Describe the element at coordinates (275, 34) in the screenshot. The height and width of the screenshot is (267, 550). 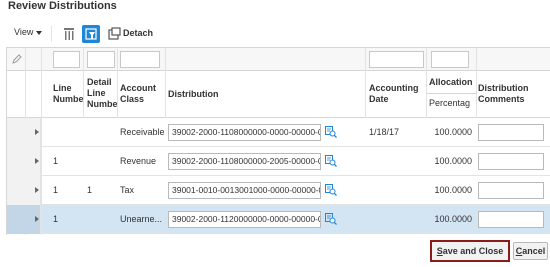
I see `toolbar: View Detach` at that location.